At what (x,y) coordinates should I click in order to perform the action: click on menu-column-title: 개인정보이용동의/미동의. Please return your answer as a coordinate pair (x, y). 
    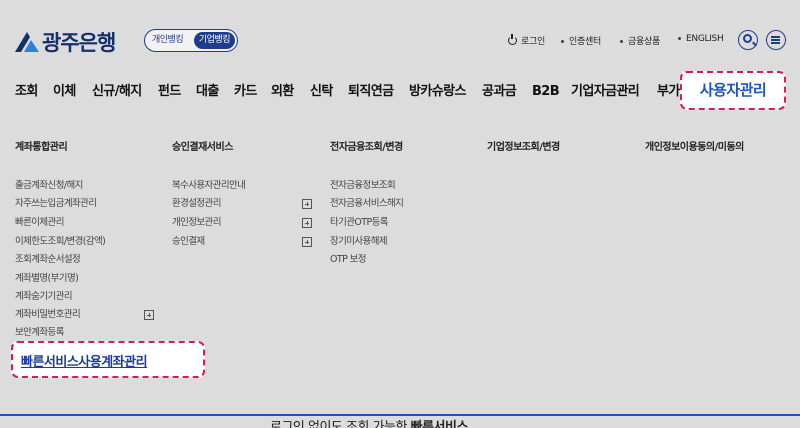
    Looking at the image, I should click on (694, 145).